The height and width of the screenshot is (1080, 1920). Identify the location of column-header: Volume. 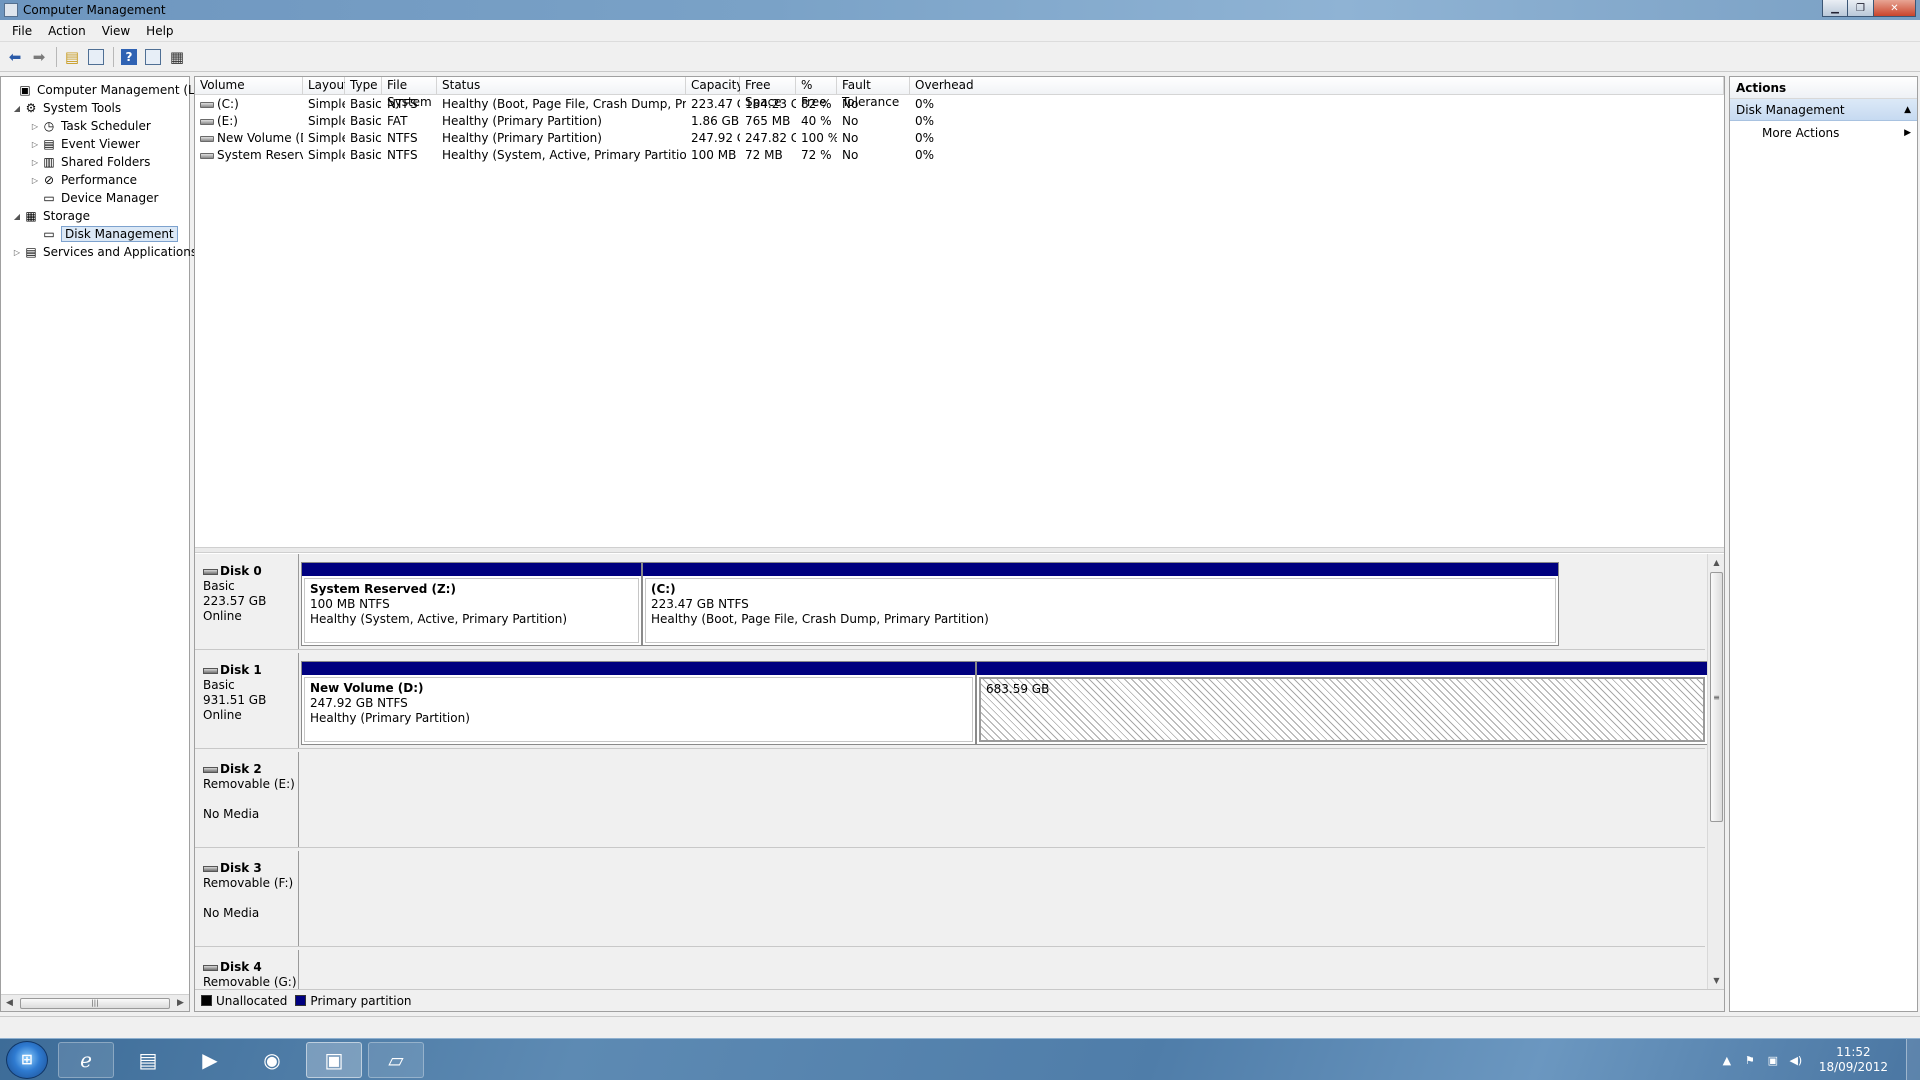
(249, 86).